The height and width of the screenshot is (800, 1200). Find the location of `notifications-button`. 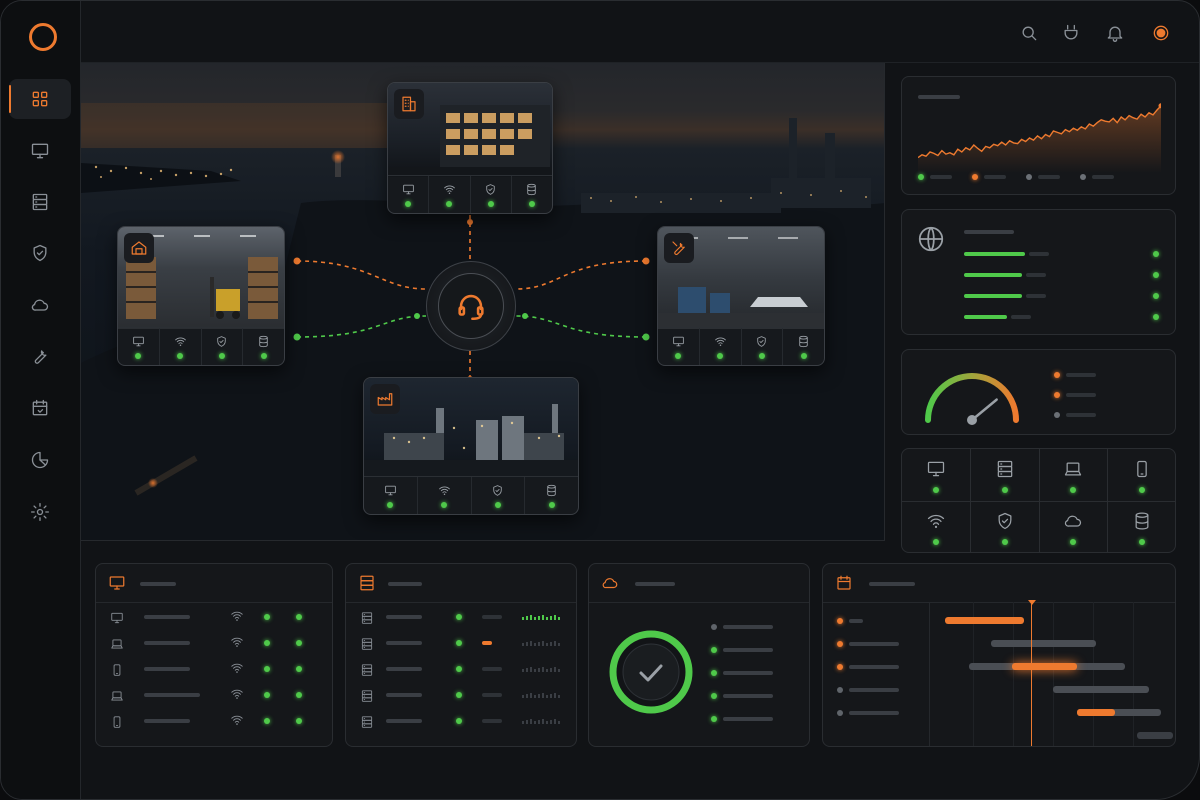

notifications-button is located at coordinates (1115, 33).